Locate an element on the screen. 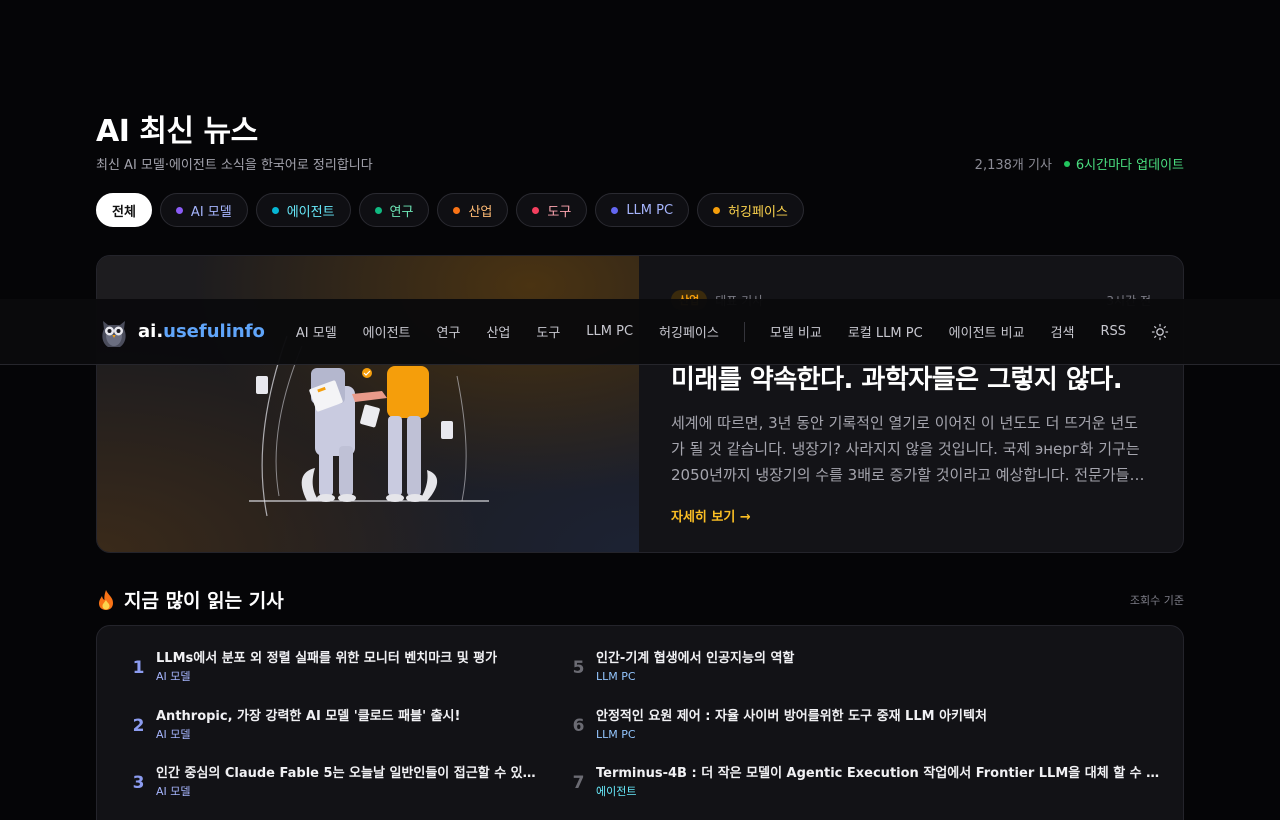 The height and width of the screenshot is (820, 1280). filter-chip-label: 산업 is located at coordinates (480, 212).